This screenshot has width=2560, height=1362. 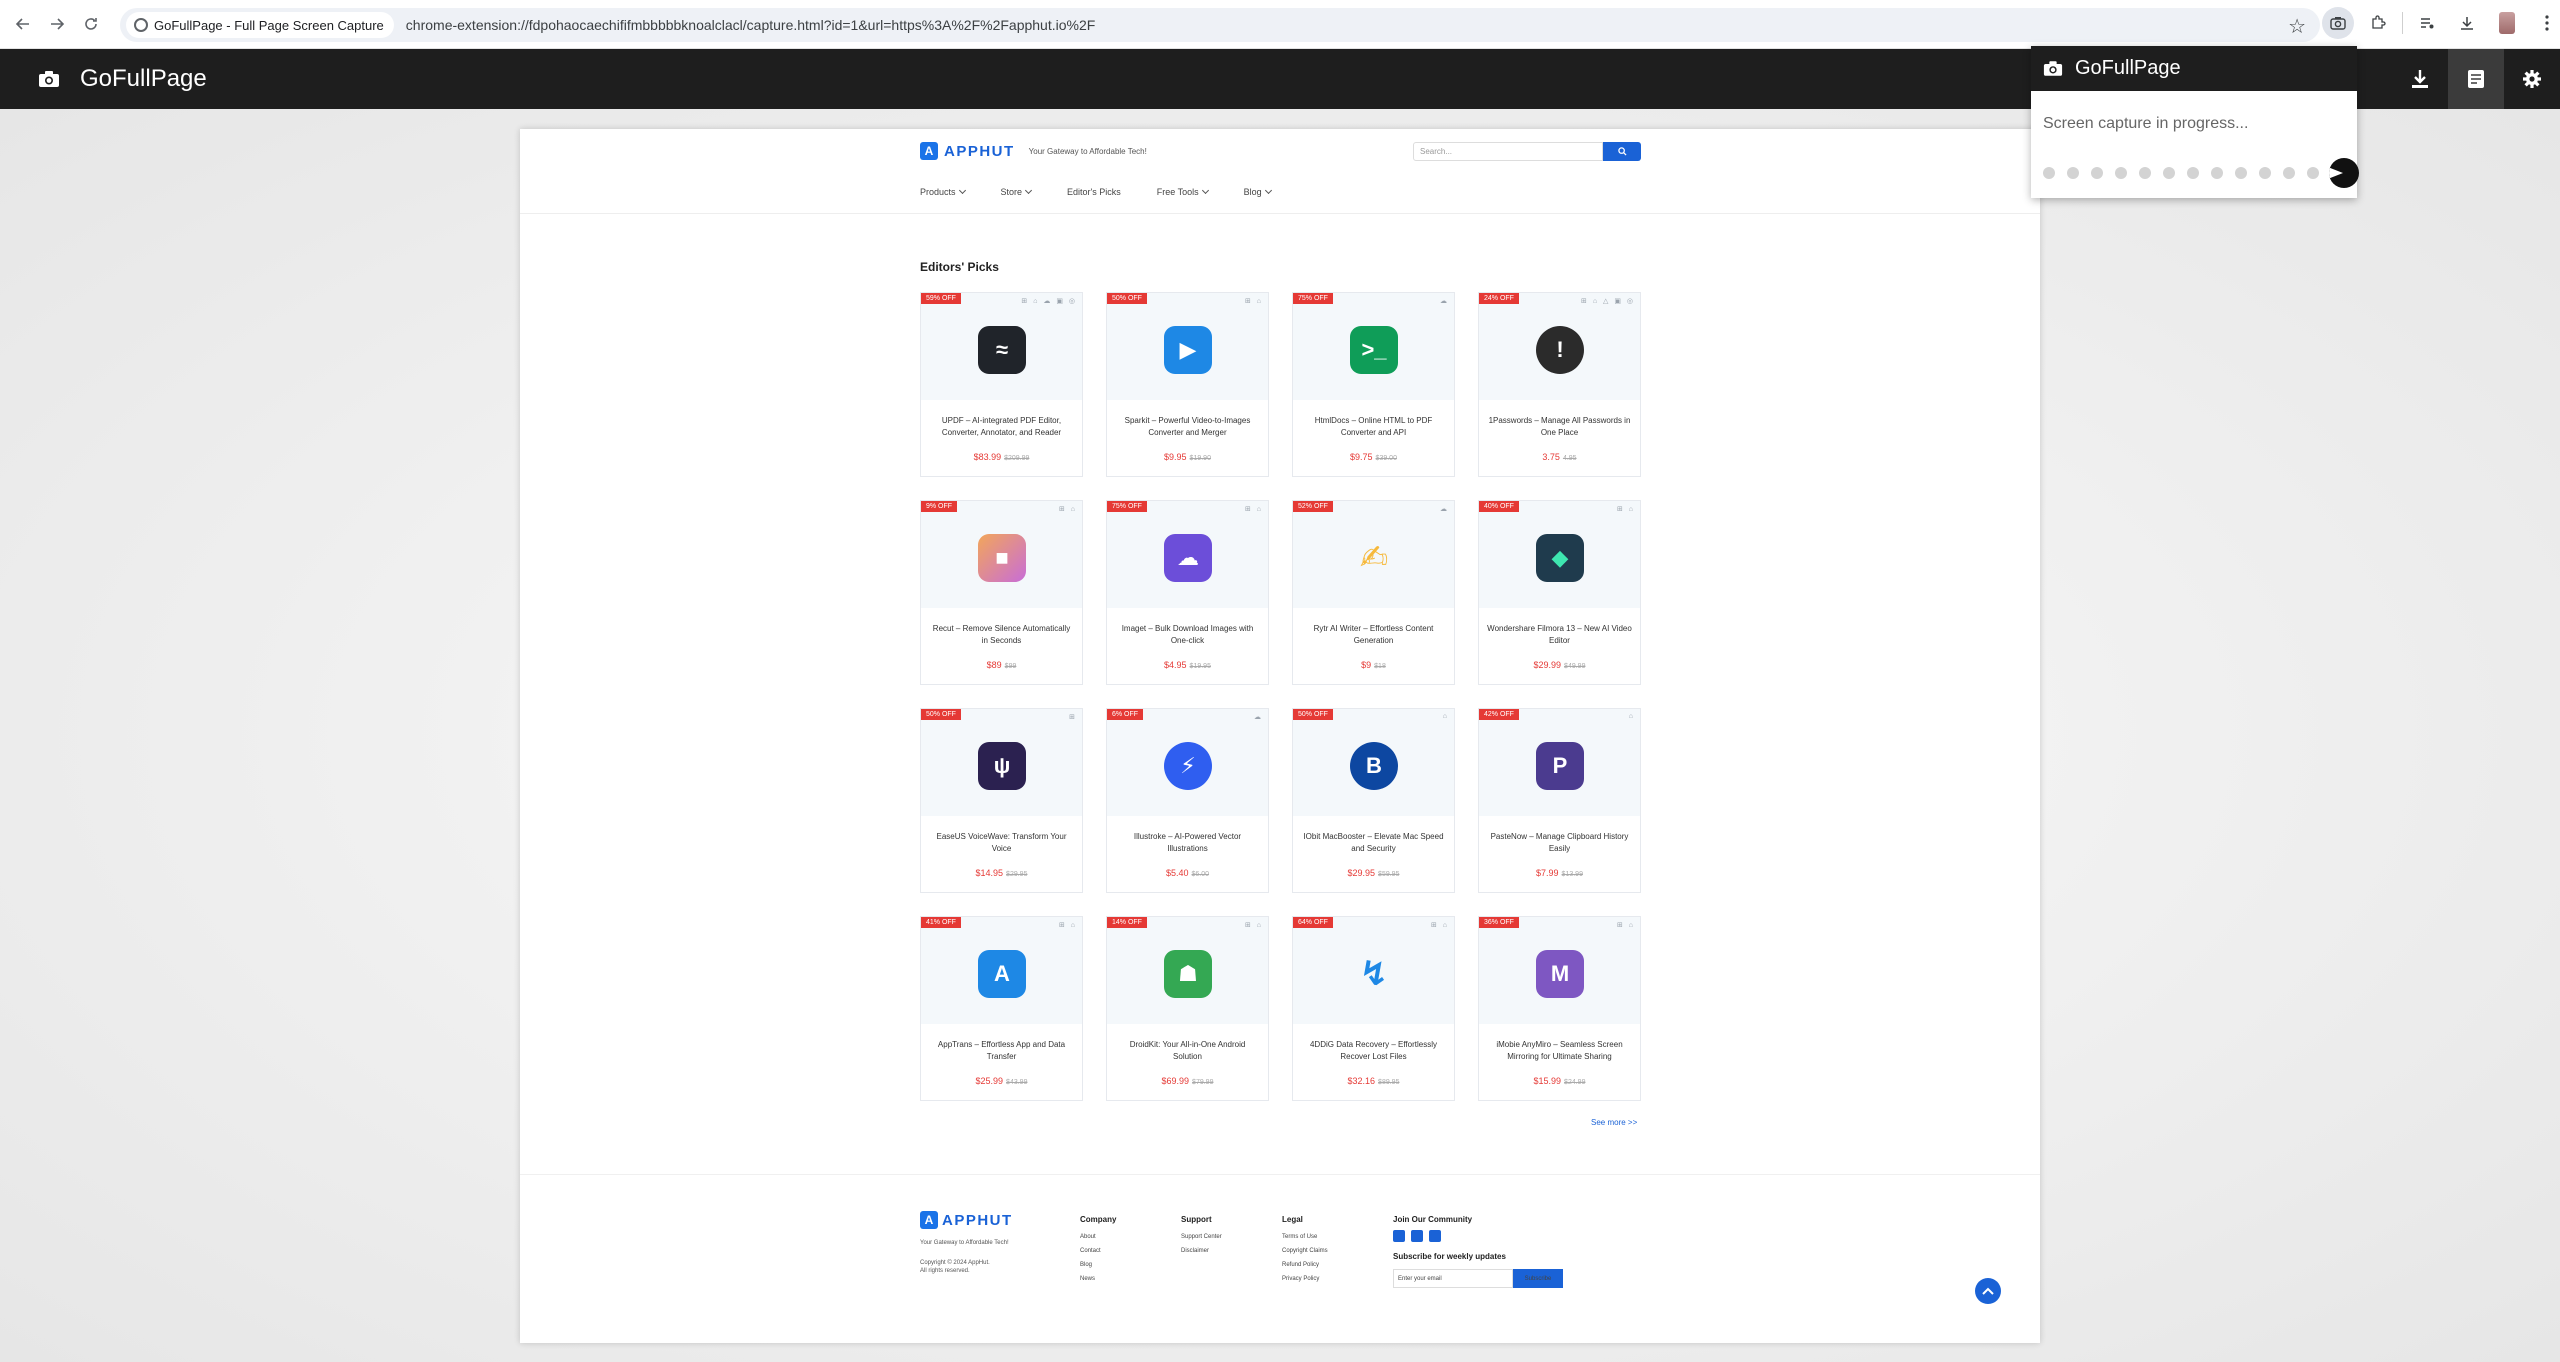 I want to click on download-capture-button, so click(x=2420, y=79).